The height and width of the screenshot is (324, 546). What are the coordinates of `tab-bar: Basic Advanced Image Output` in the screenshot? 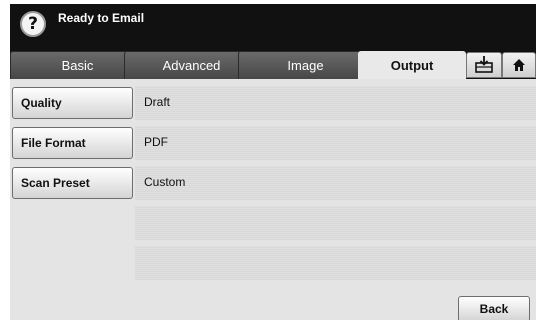 It's located at (273, 61).